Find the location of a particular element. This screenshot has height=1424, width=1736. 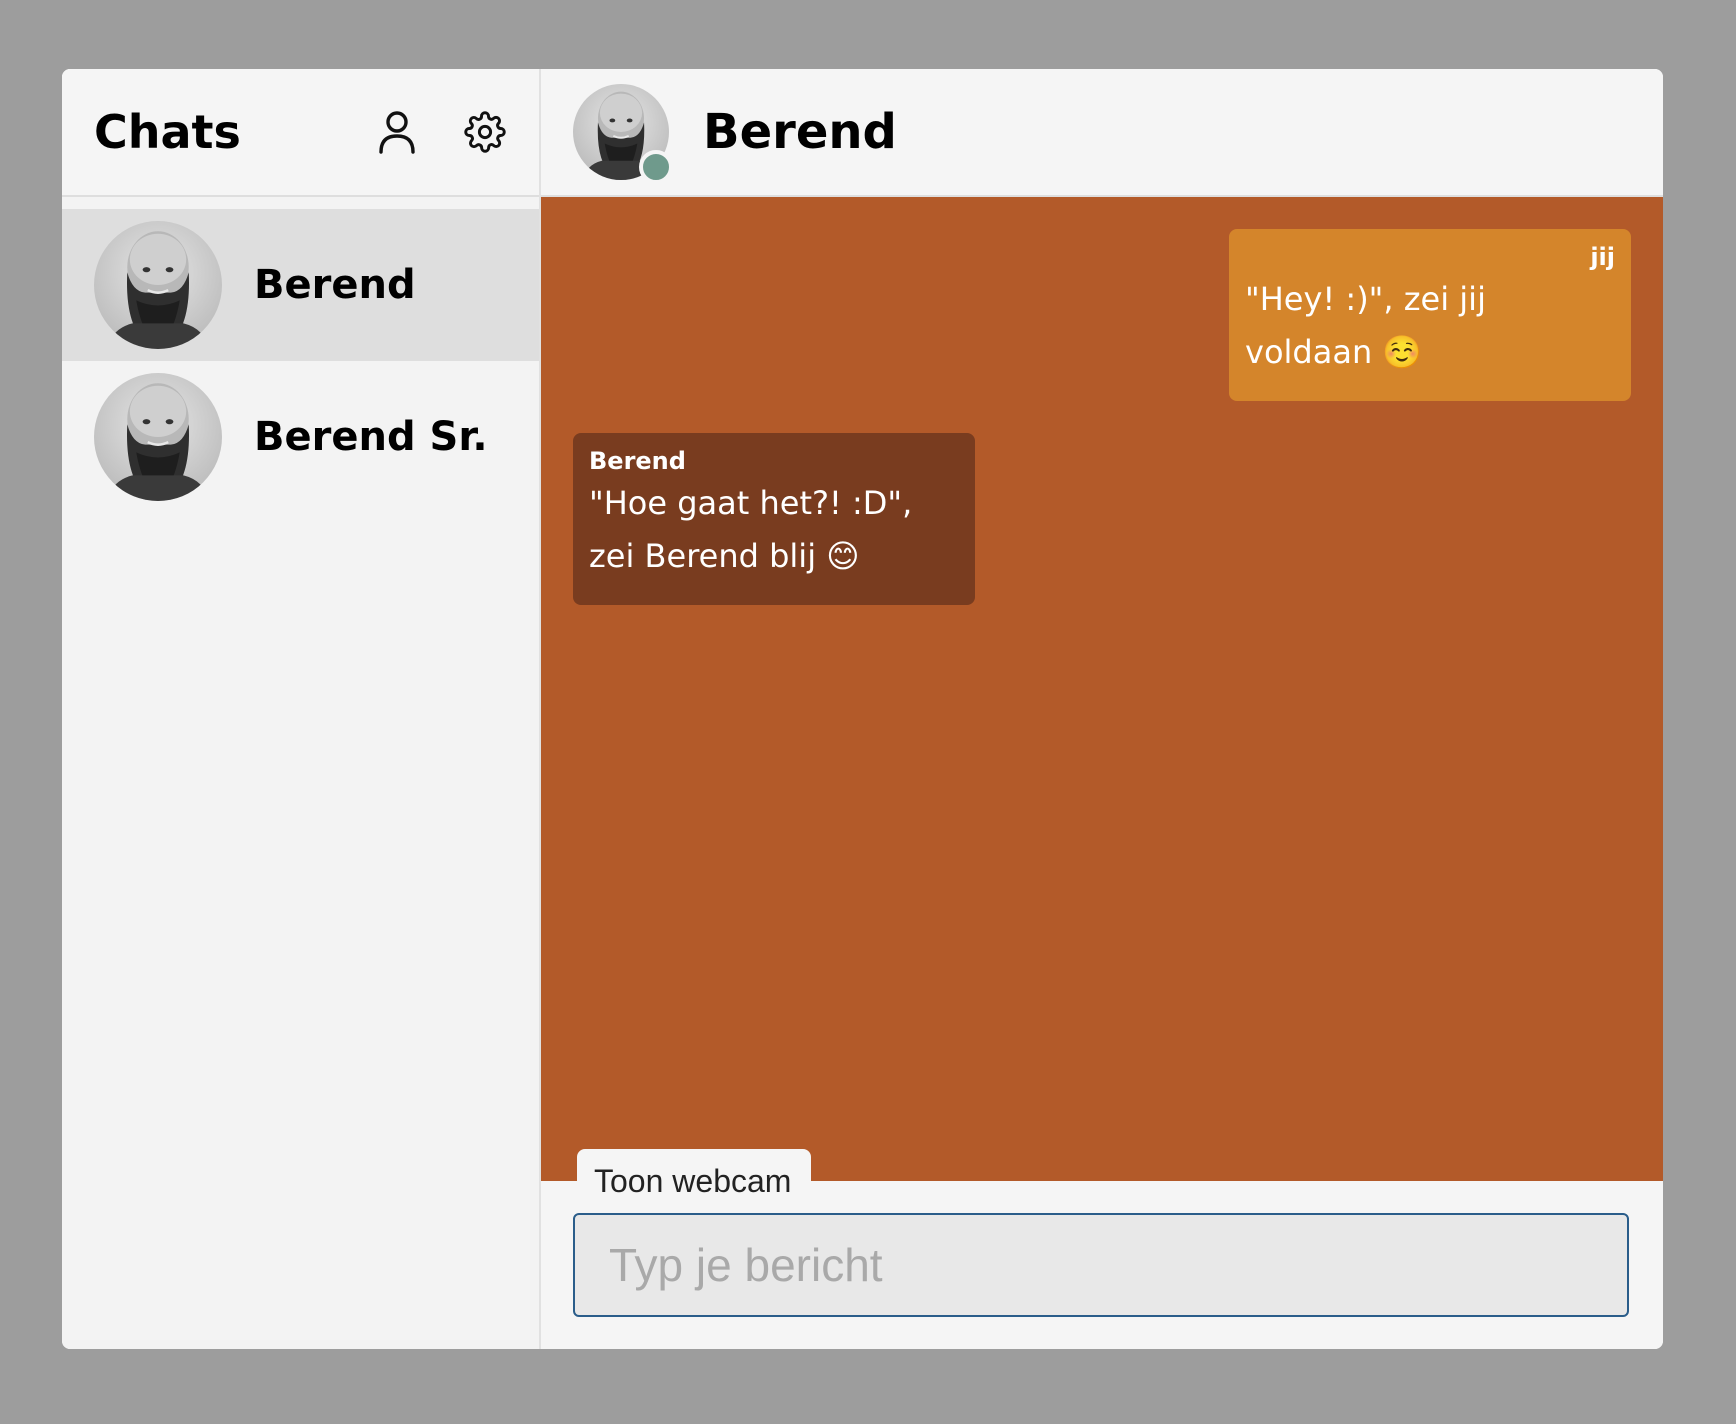

sidebar-title: Chats is located at coordinates (167, 132).